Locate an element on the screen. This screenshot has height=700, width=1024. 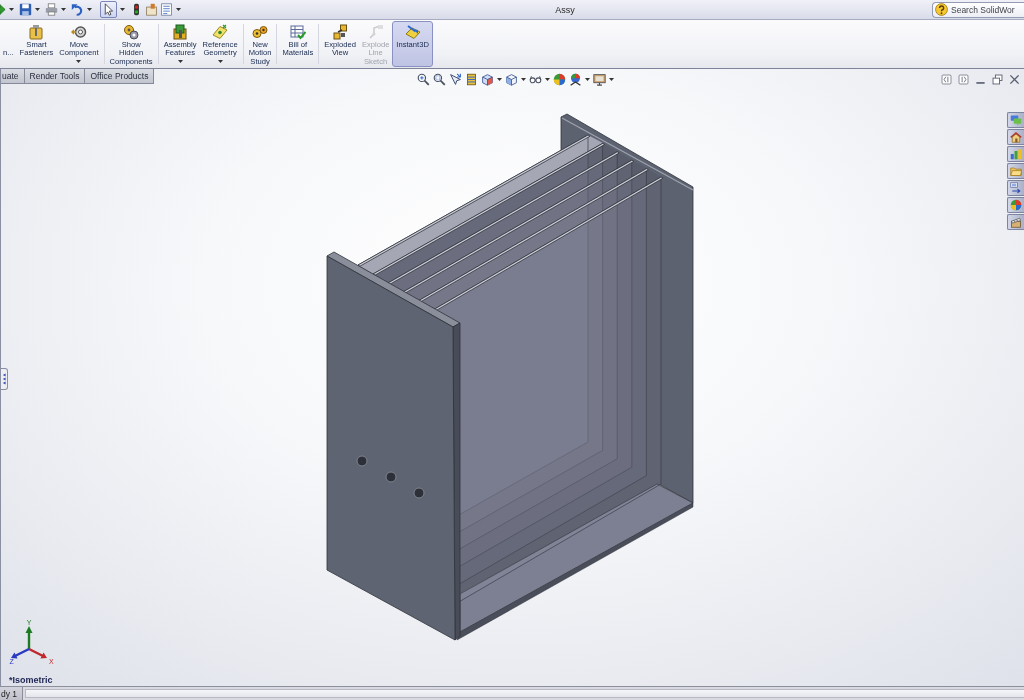
folder-icon is located at coordinates (1016, 171).